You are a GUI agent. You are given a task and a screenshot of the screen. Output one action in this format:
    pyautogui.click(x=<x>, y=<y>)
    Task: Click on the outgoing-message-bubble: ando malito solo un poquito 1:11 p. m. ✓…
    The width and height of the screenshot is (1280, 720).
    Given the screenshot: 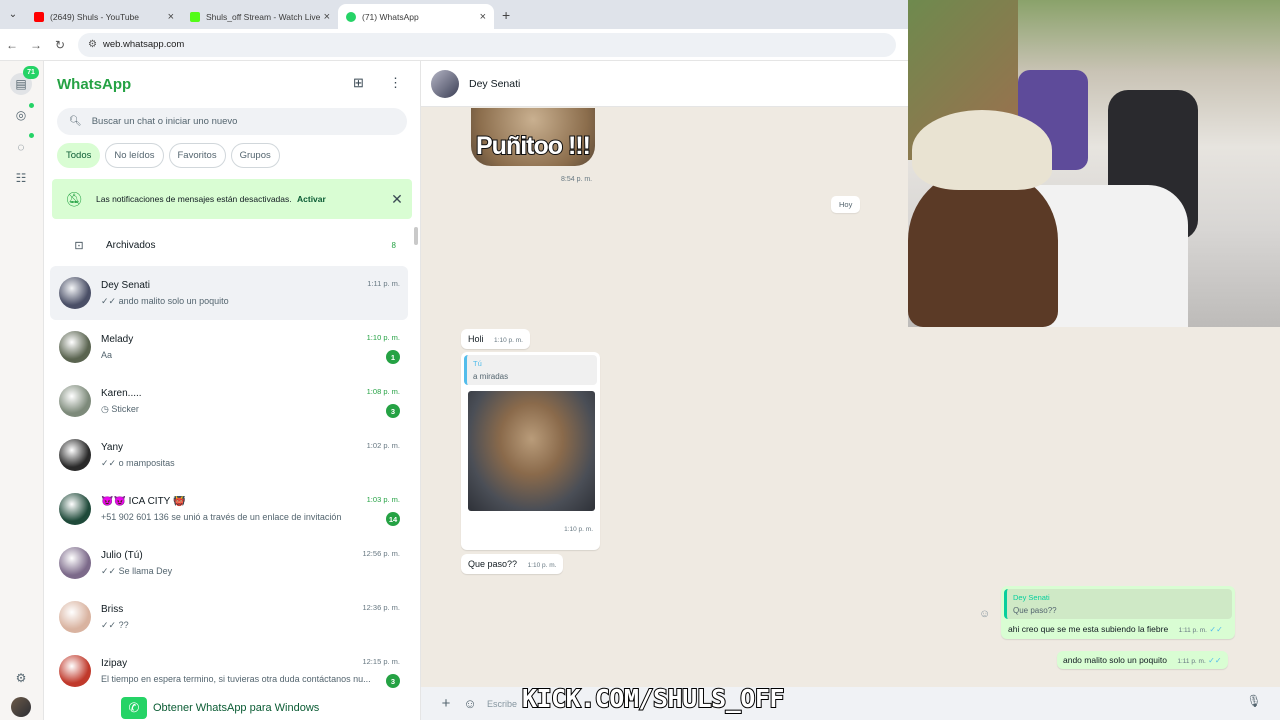 What is the action you would take?
    pyautogui.click(x=1142, y=660)
    